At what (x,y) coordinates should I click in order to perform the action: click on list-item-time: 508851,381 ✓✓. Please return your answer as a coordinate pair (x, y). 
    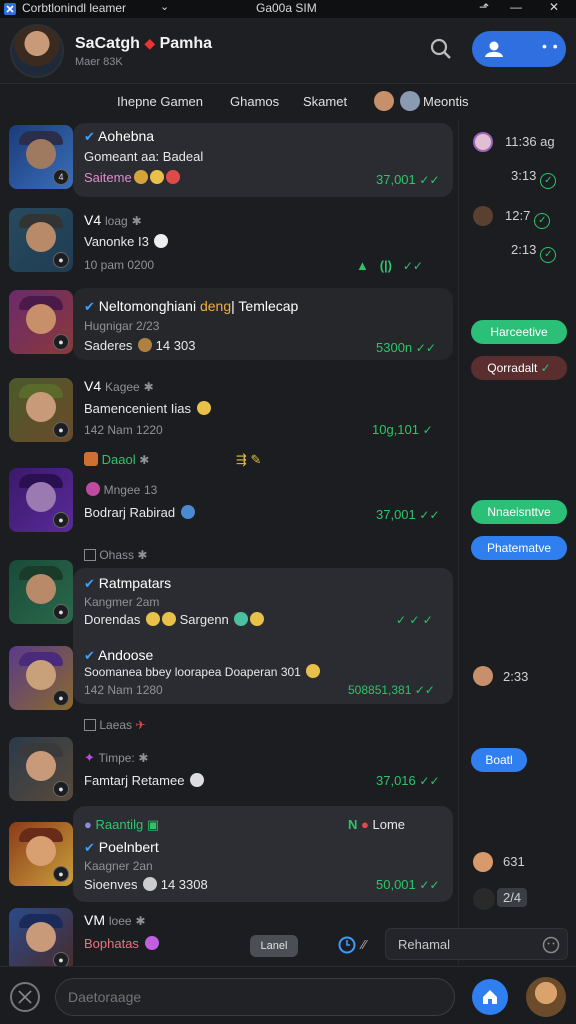
    Looking at the image, I should click on (391, 690).